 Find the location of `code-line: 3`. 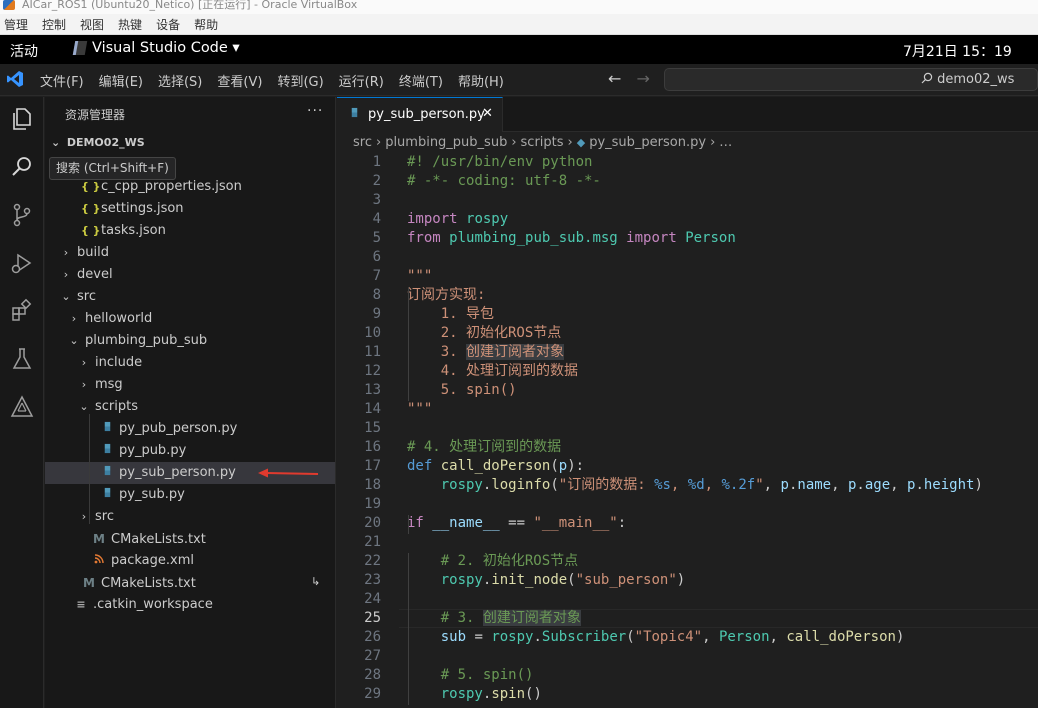

code-line: 3 is located at coordinates (687, 200).